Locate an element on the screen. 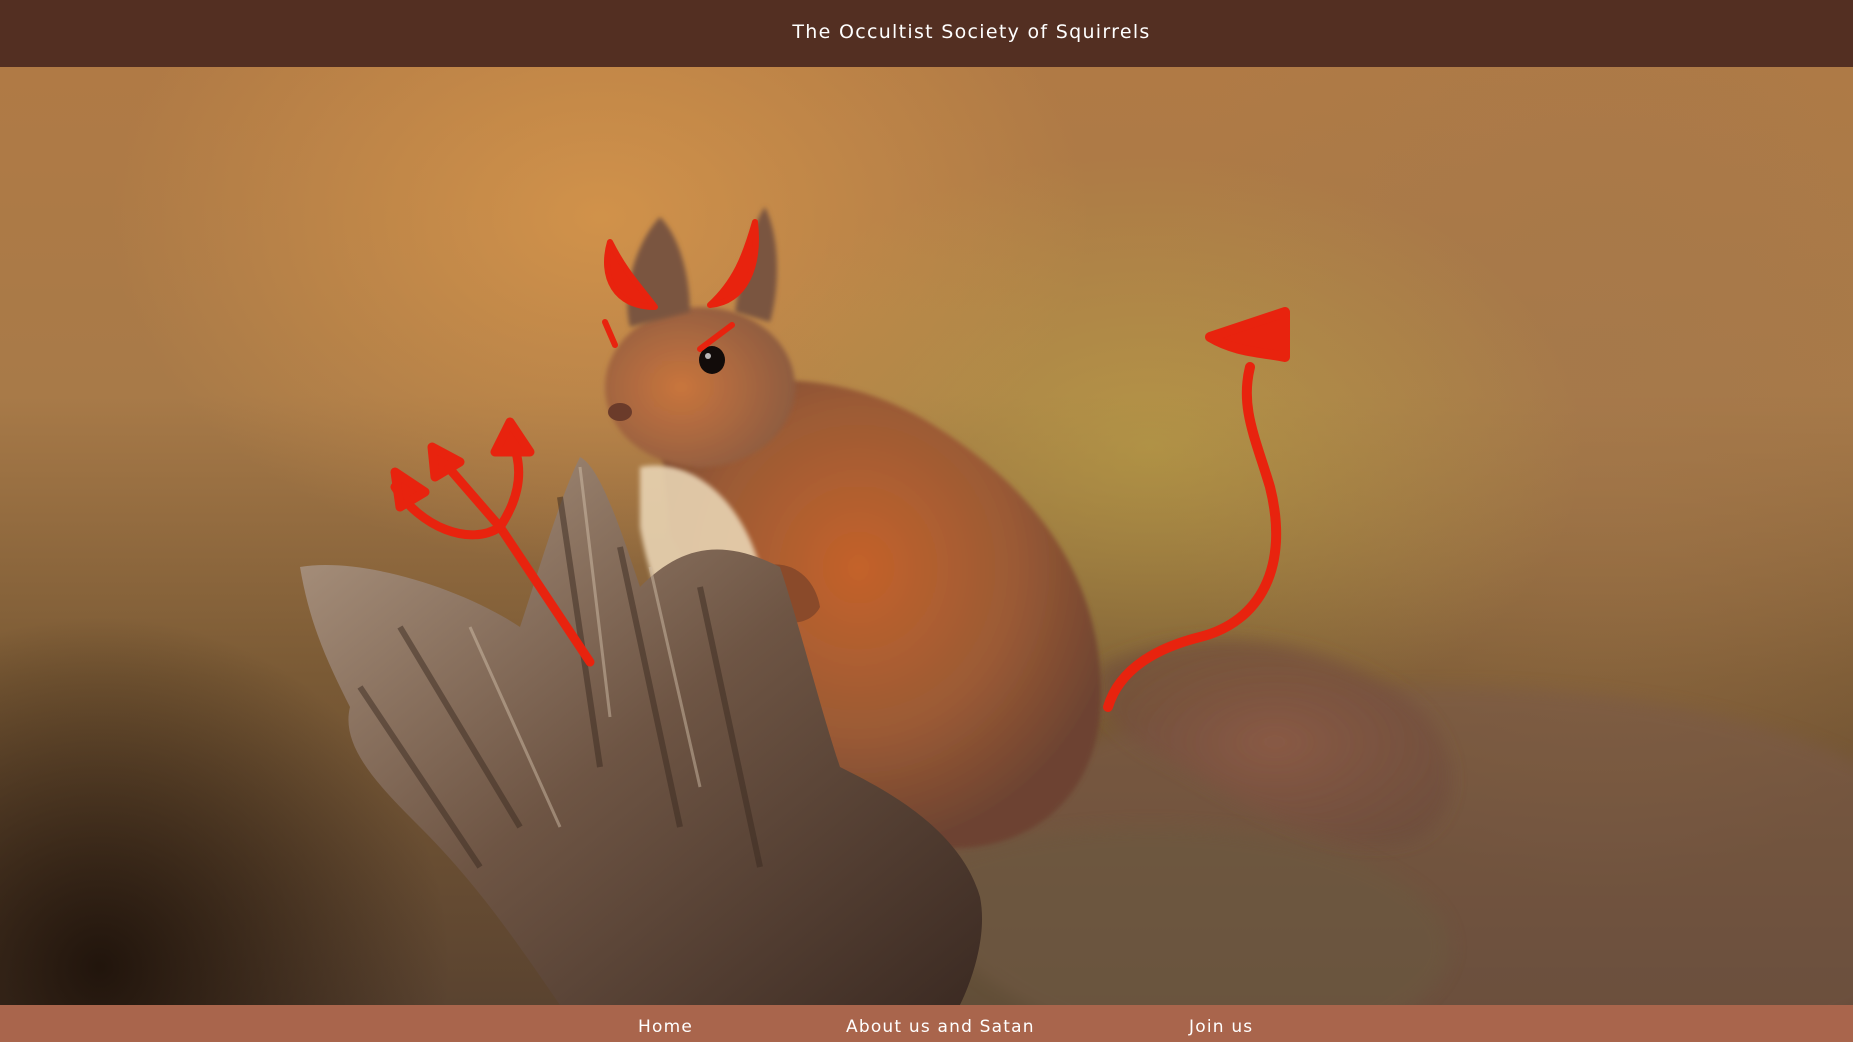 This screenshot has height=1042, width=1853. nav-link-join: Join us is located at coordinates (1221, 1023).